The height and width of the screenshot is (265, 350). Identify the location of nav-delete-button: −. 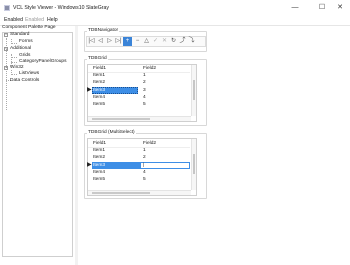
(137, 41).